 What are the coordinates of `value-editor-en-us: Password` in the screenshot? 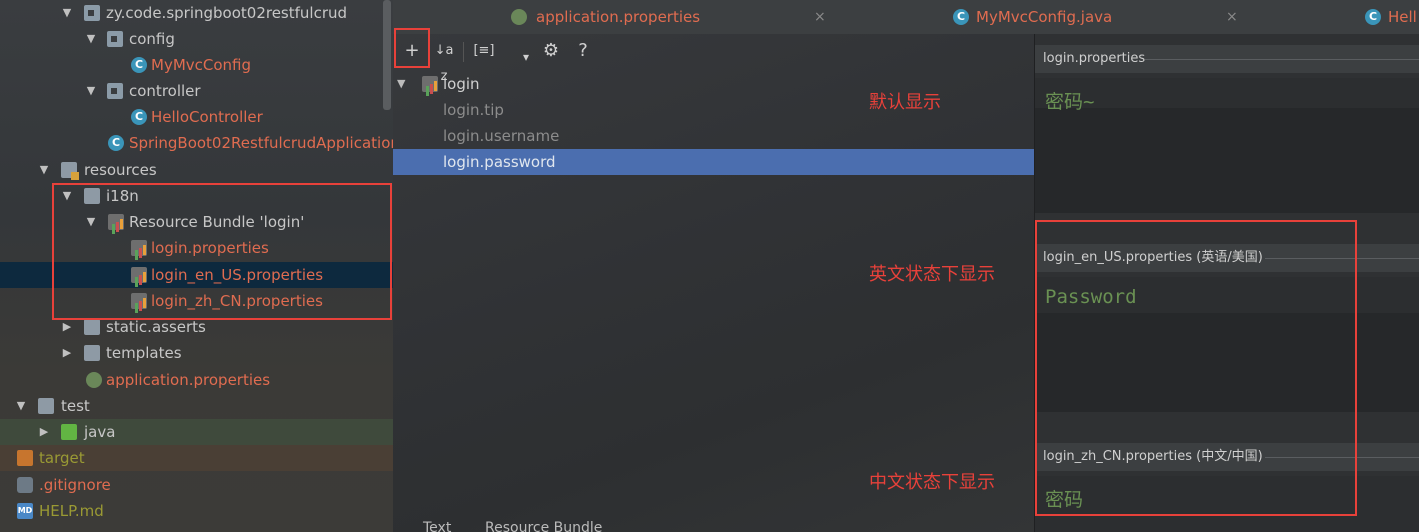 It's located at (1227, 344).